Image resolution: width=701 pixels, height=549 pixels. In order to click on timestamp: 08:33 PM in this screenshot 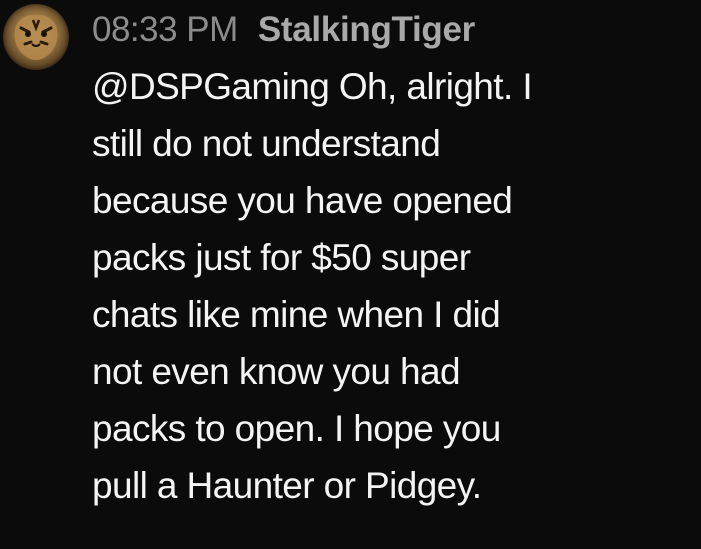, I will do `click(165, 29)`.